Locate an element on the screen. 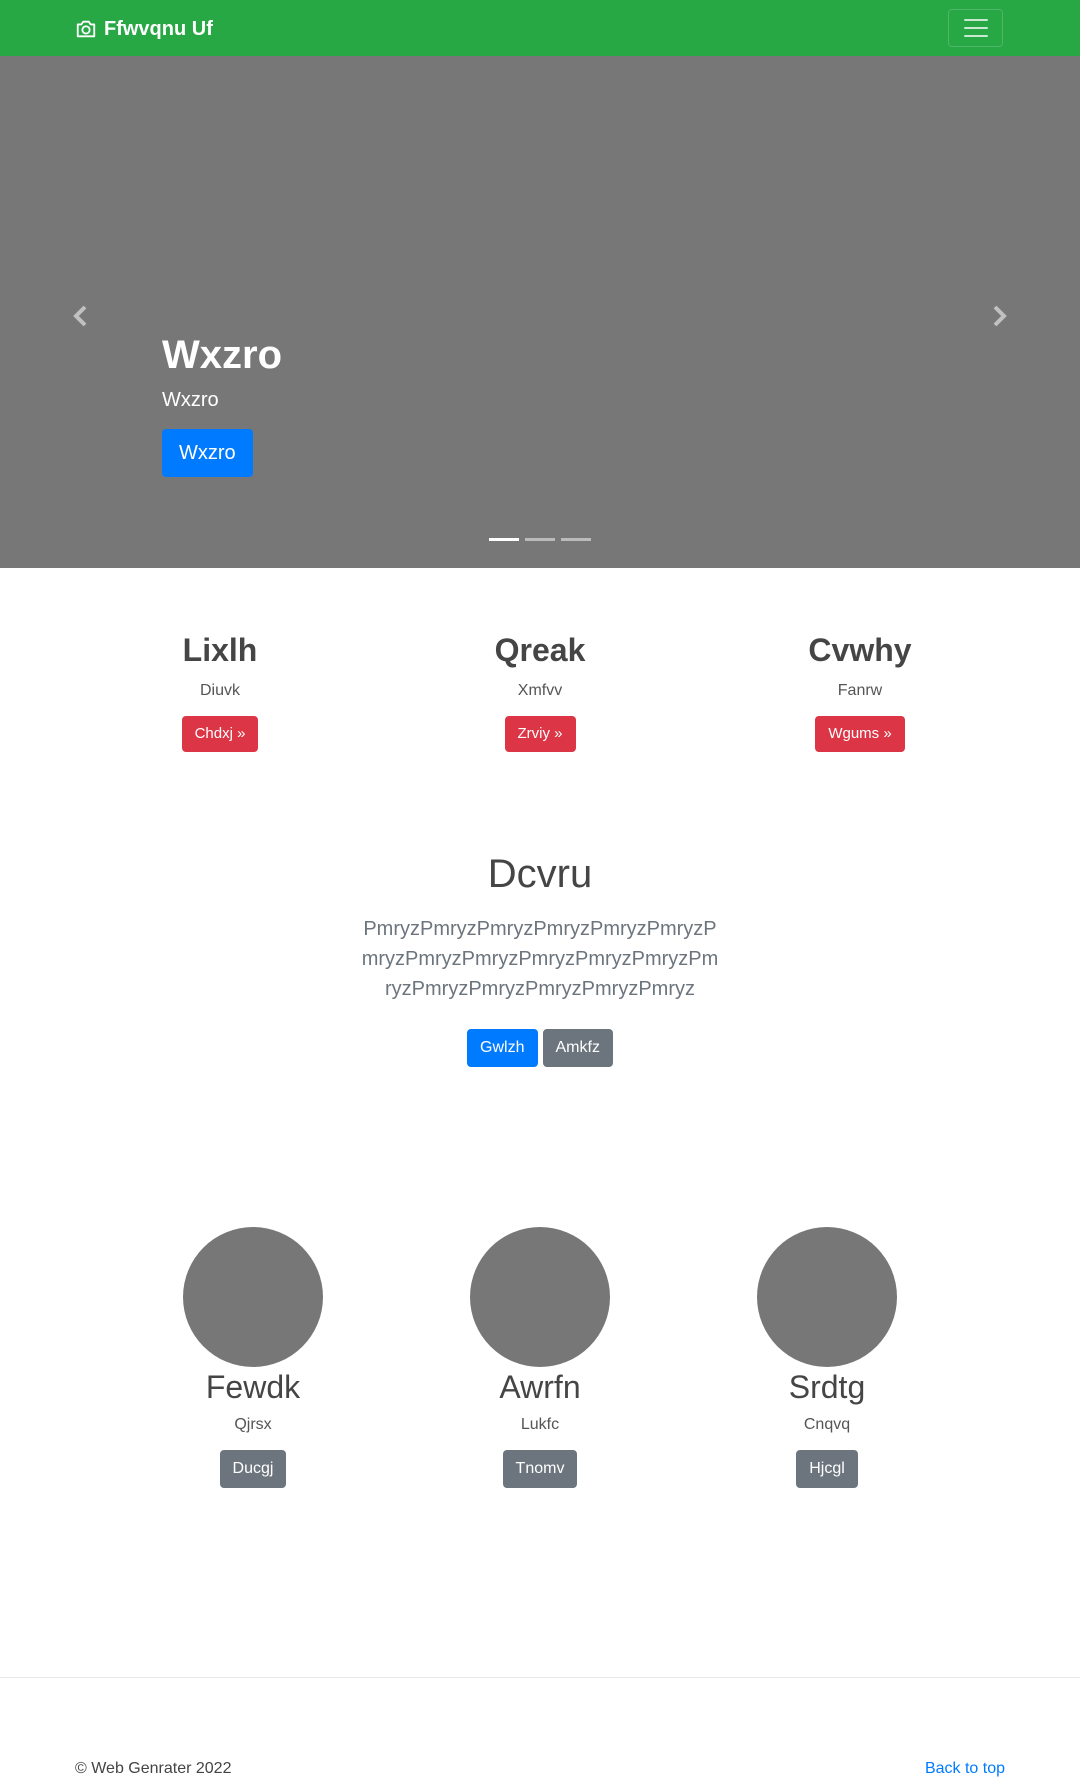  carousel-caption: Wxzro Wxzro Wxzro is located at coordinates (222, 404).